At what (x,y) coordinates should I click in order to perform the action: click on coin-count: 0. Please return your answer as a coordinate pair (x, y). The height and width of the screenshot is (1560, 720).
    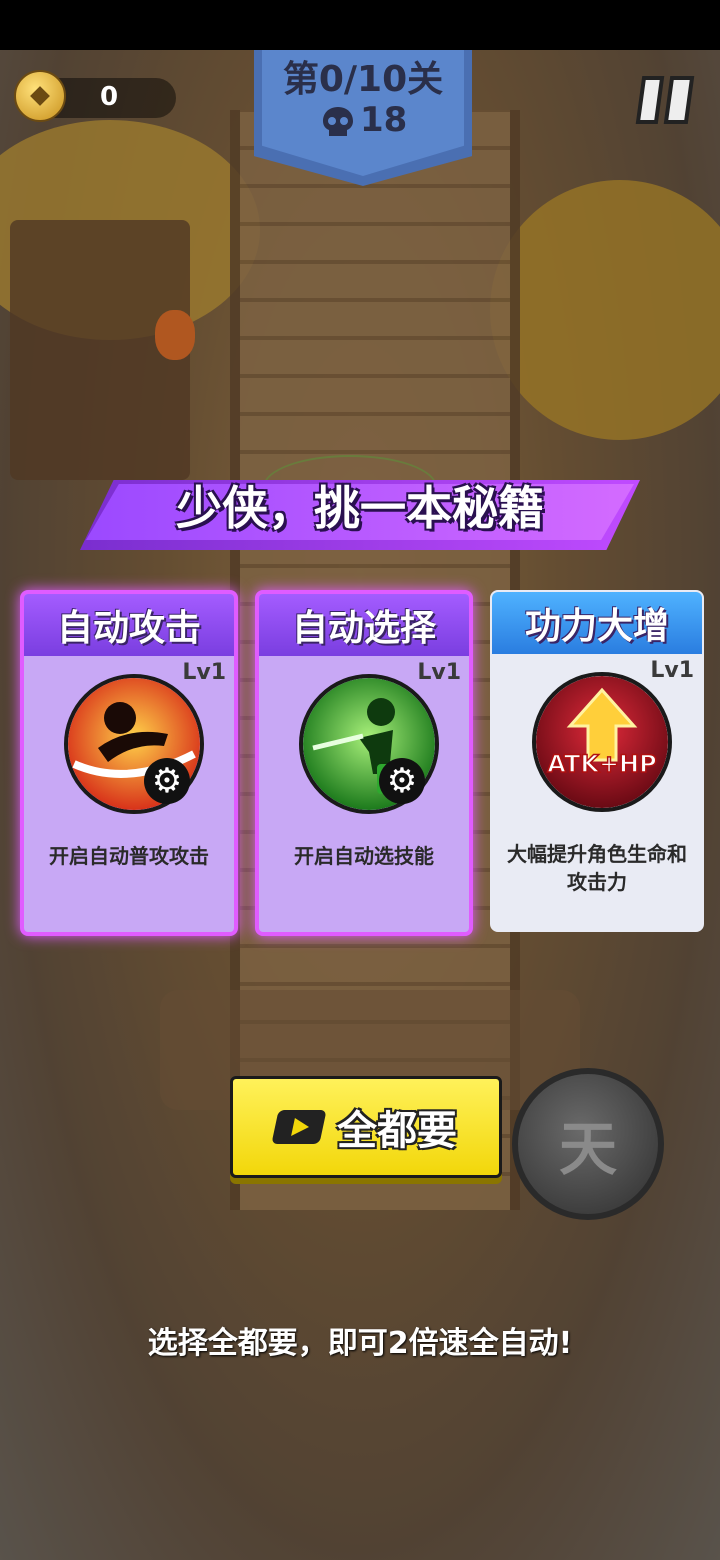
    Looking at the image, I should click on (109, 97).